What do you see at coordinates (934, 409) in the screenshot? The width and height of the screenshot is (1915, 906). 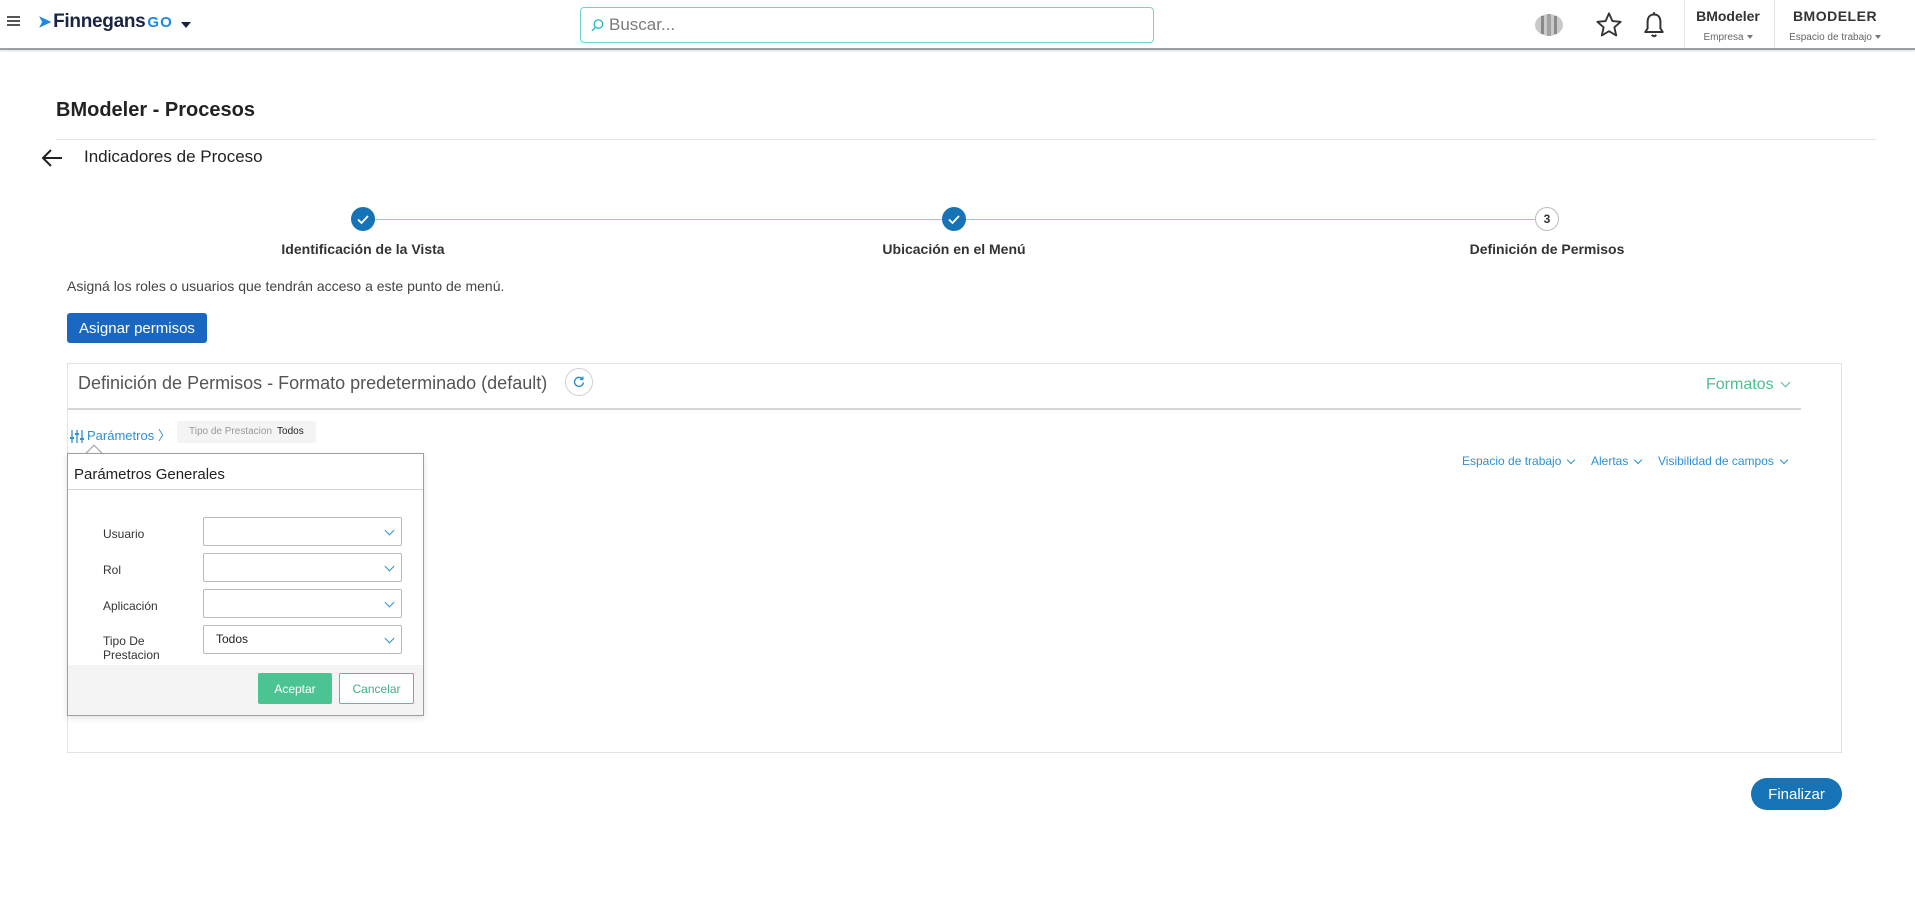 I see `panel-divider` at bounding box center [934, 409].